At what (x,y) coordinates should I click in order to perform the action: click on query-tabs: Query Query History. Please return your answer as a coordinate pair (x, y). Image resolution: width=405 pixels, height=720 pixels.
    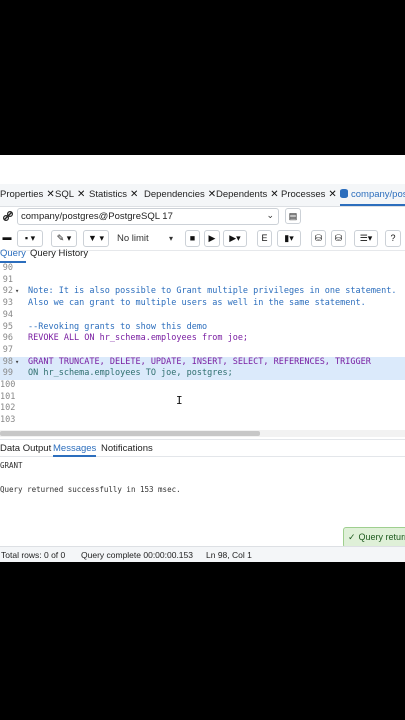
    Looking at the image, I should click on (202, 254).